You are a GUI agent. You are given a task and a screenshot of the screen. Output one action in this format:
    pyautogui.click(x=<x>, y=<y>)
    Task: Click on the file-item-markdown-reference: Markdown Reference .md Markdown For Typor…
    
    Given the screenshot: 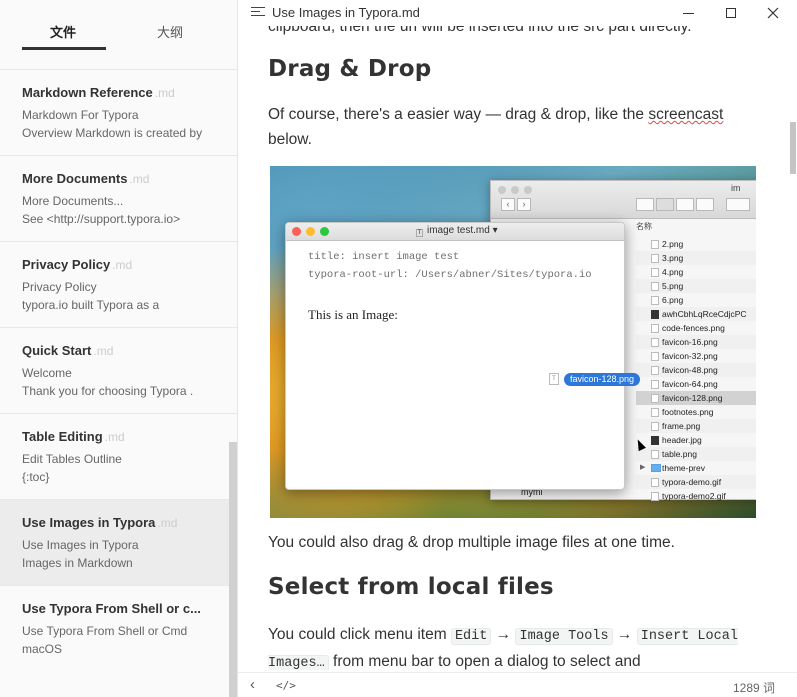 What is the action you would take?
    pyautogui.click(x=118, y=112)
    